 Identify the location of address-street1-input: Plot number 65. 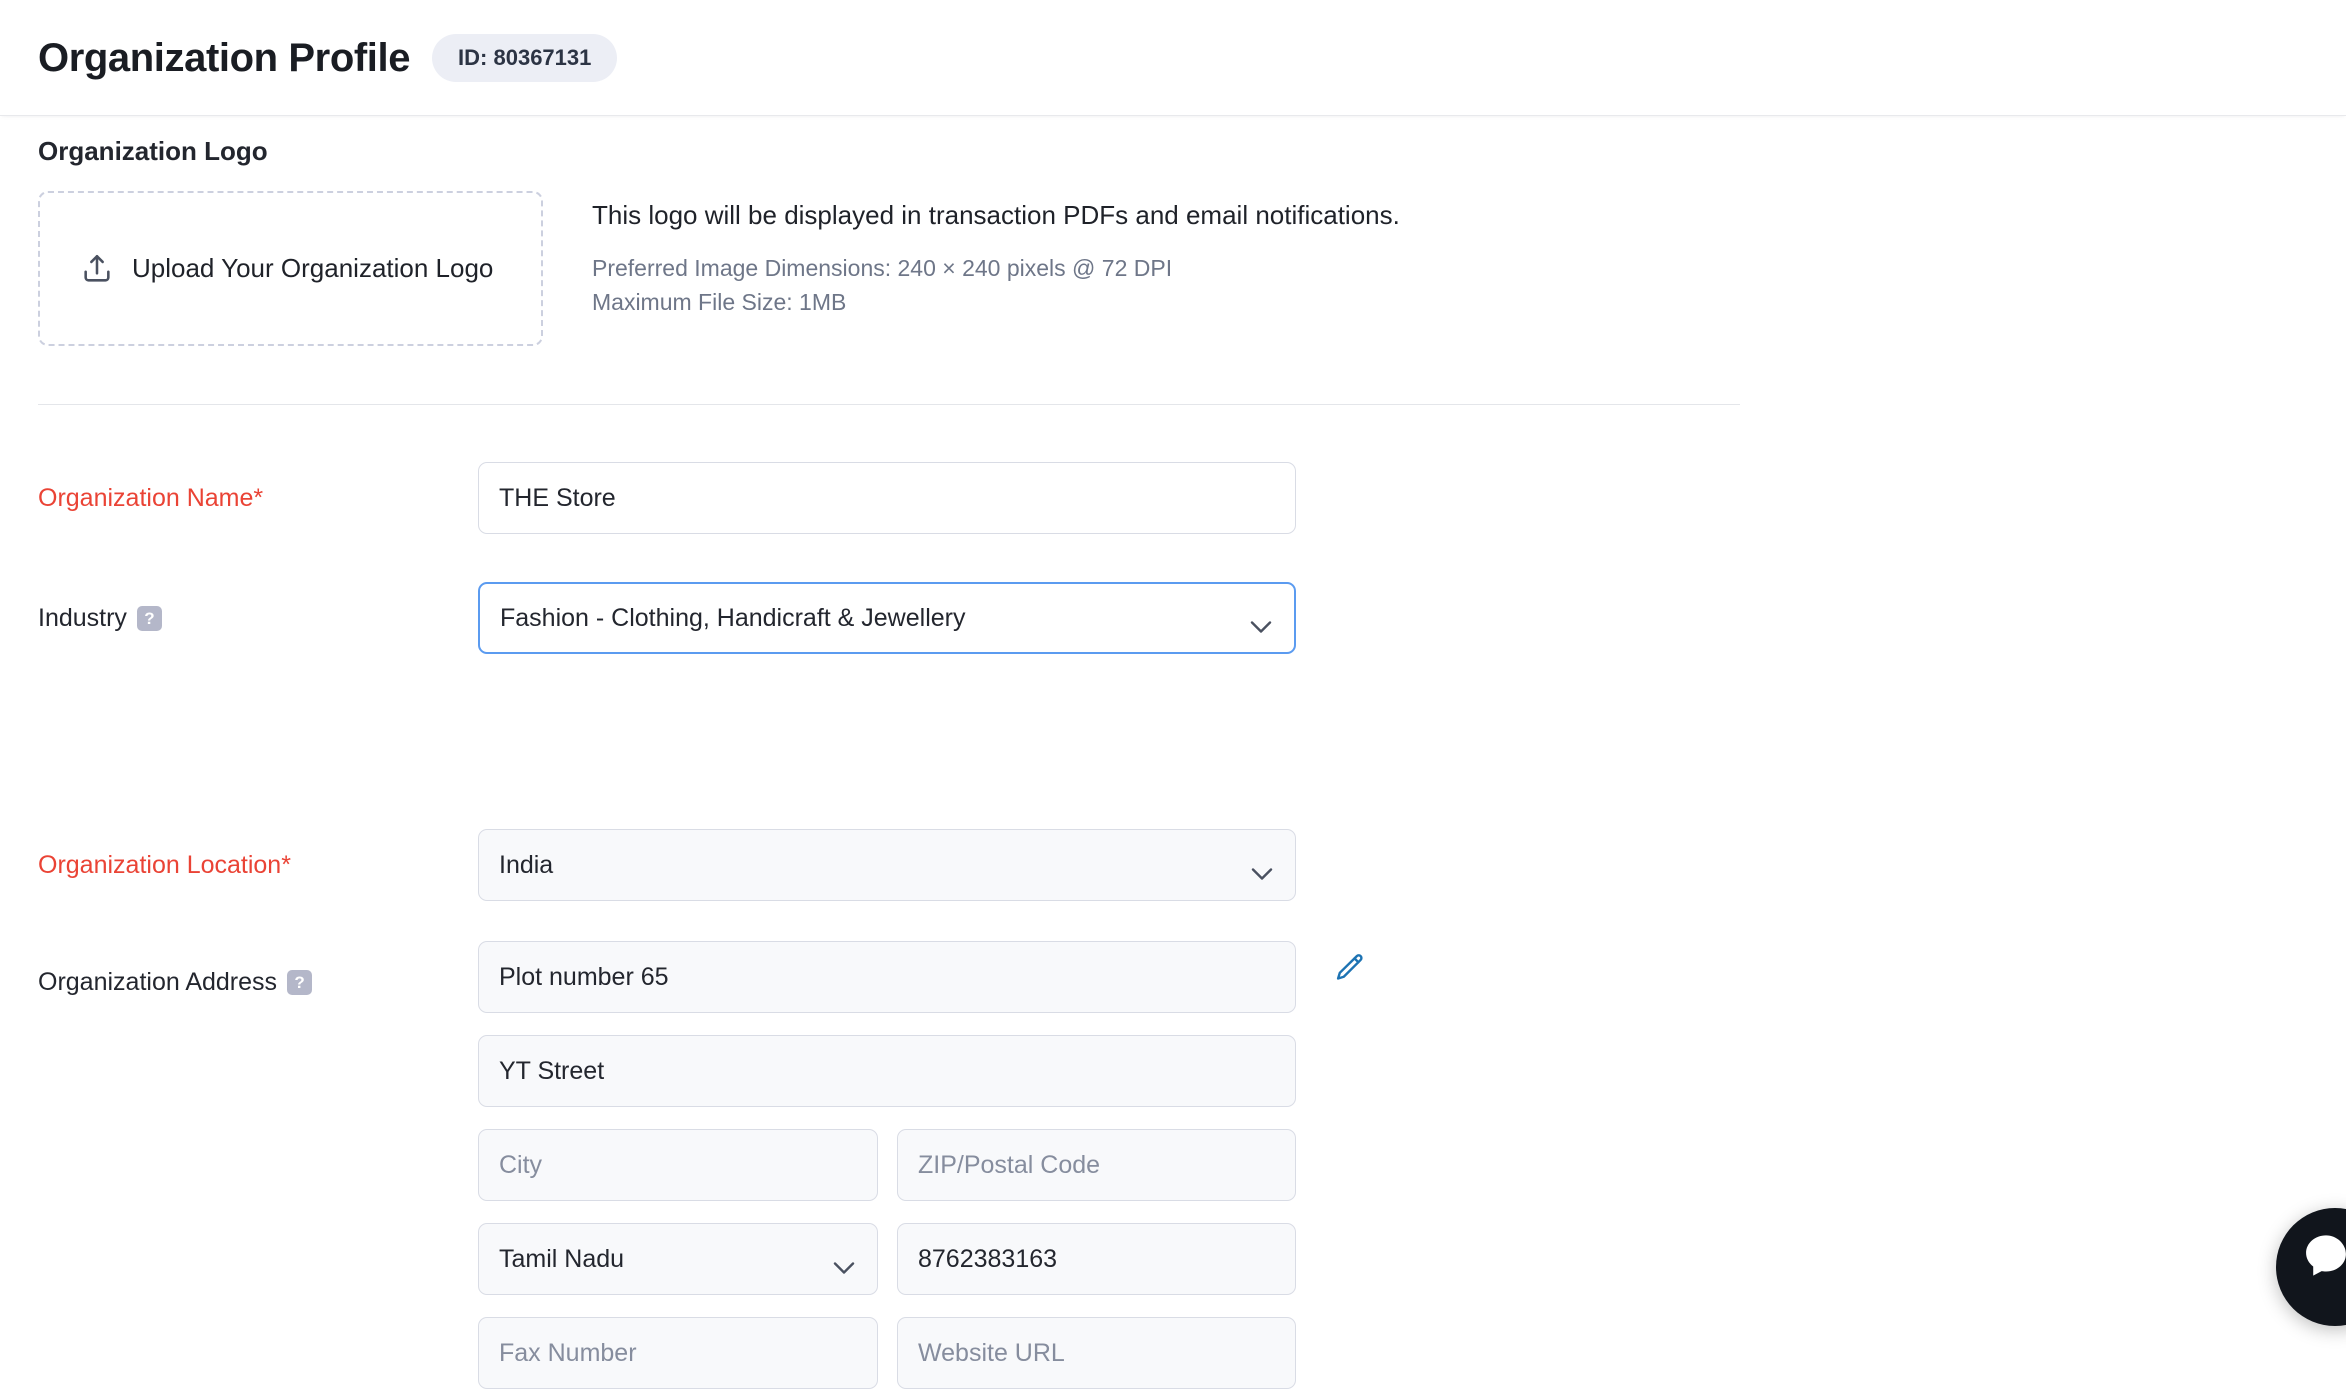
(887, 977).